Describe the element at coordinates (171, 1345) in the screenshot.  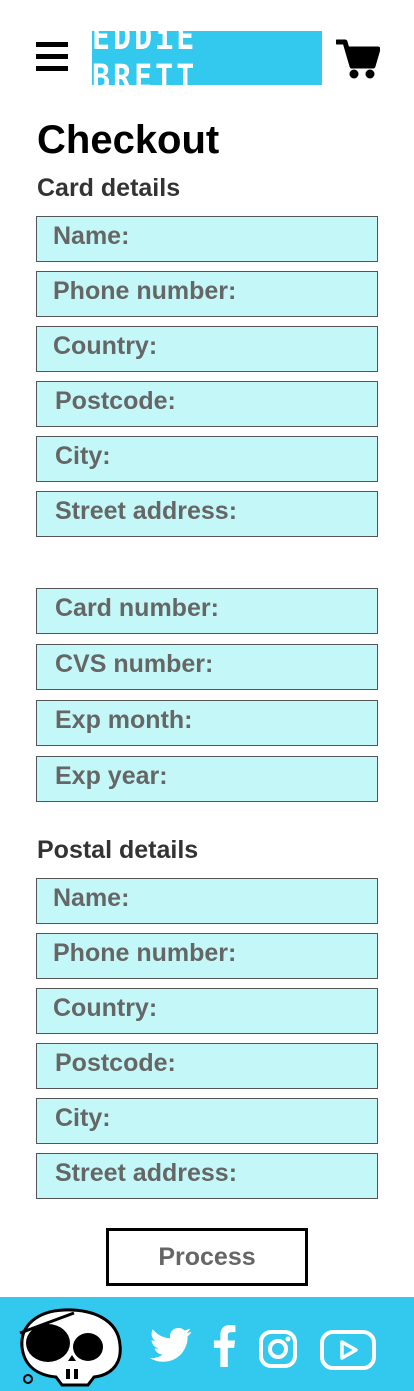
I see `twitter-icon` at that location.